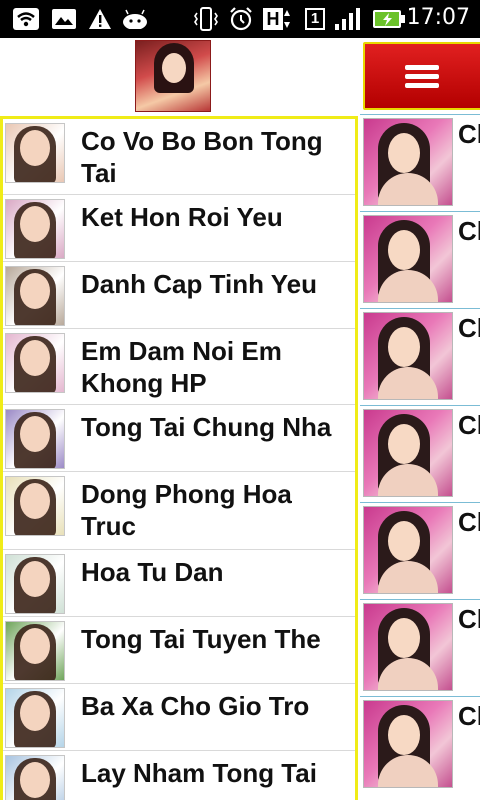 The width and height of the screenshot is (480, 800). What do you see at coordinates (202, 157) in the screenshot?
I see `drawer-item-label: Co Vo Bo Bon Tong Tai` at bounding box center [202, 157].